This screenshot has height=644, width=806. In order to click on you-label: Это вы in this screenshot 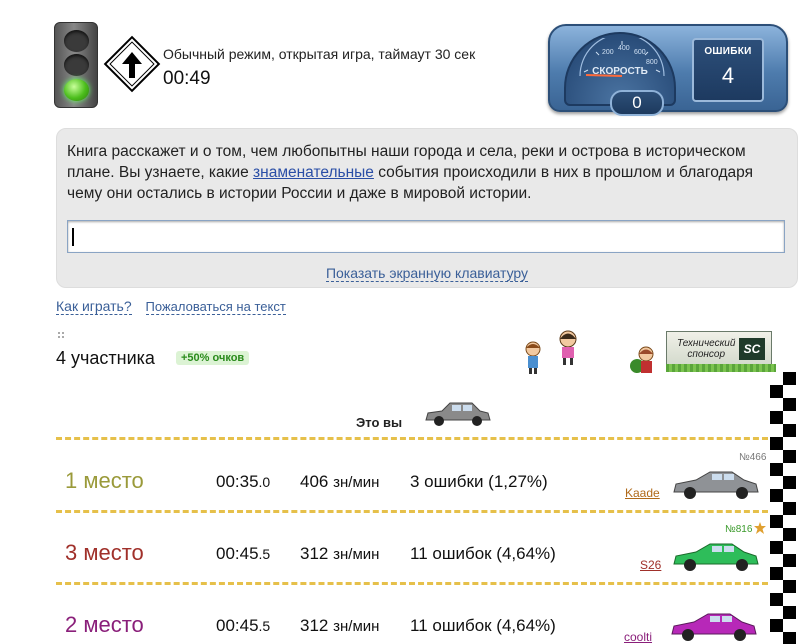, I will do `click(379, 422)`.